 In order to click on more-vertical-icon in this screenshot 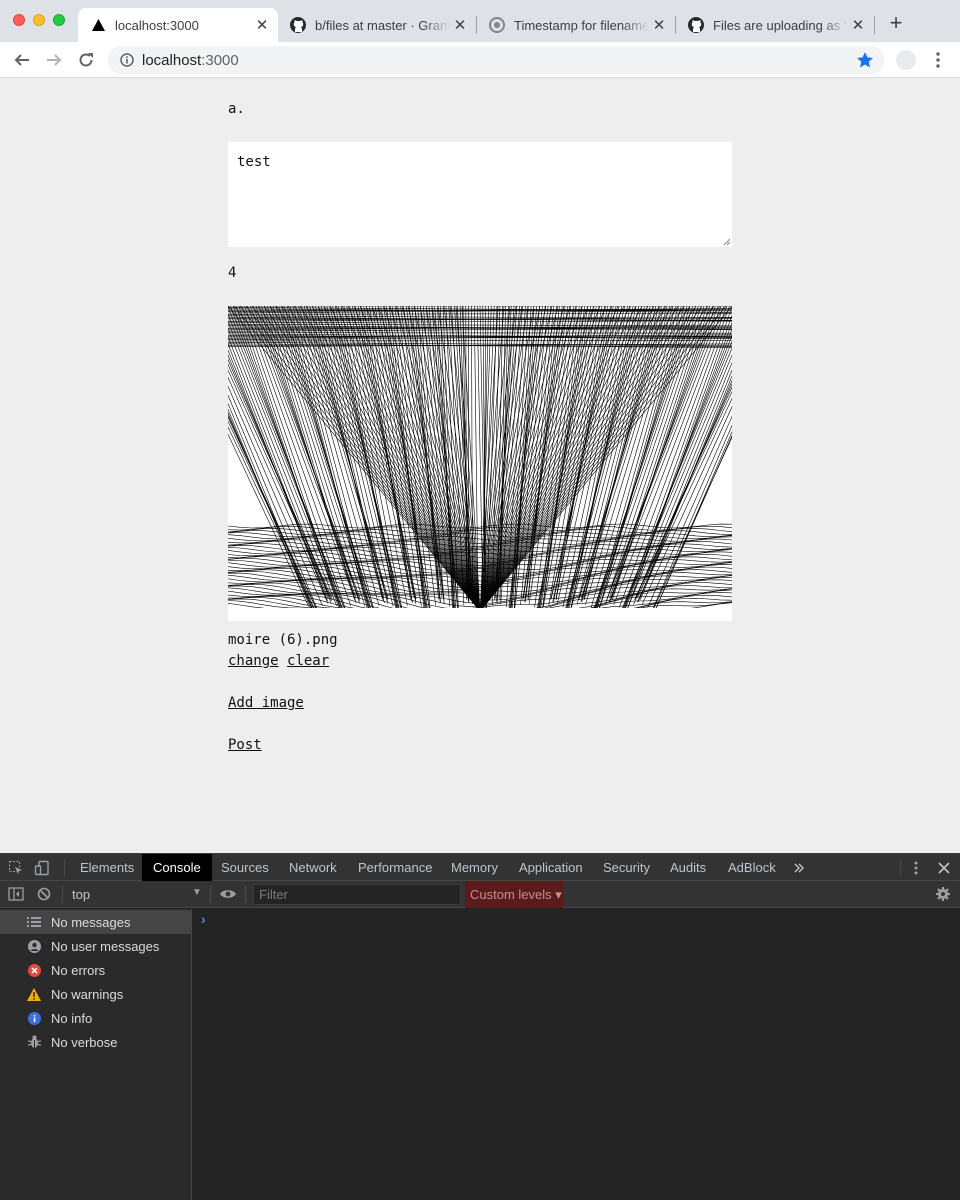, I will do `click(938, 60)`.